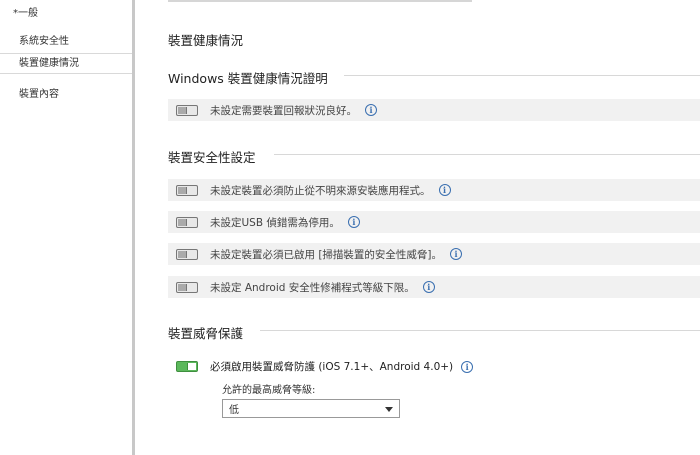  What do you see at coordinates (275, 222) in the screenshot?
I see `setting-label: 未設定USB 偵錯需為停用。` at bounding box center [275, 222].